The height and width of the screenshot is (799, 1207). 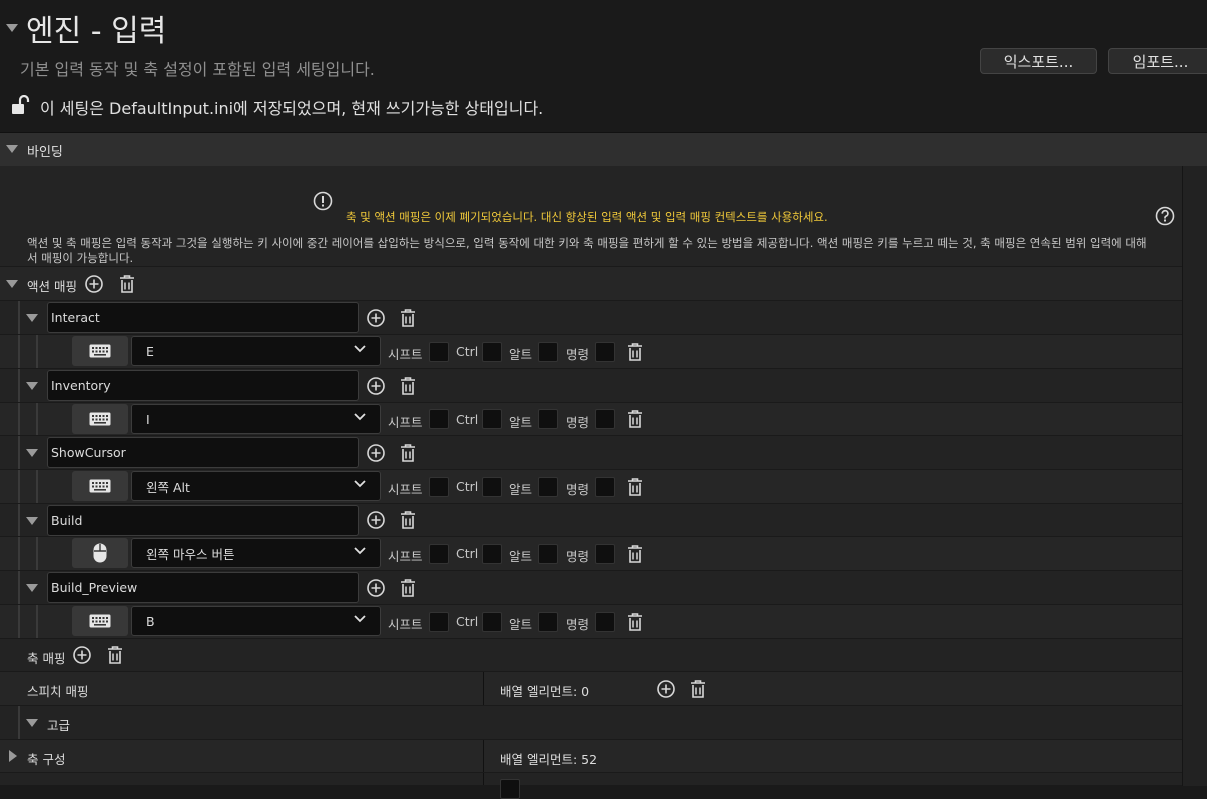 What do you see at coordinates (12, 149) in the screenshot?
I see `collapse-category-icon` at bounding box center [12, 149].